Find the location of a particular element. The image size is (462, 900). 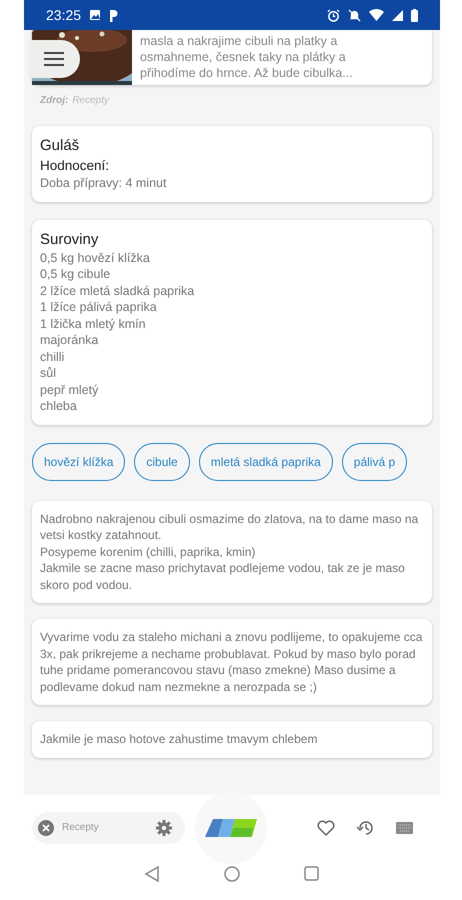

step-text: Posypeme korenim (chilli, paprika, kmin) is located at coordinates (148, 552).